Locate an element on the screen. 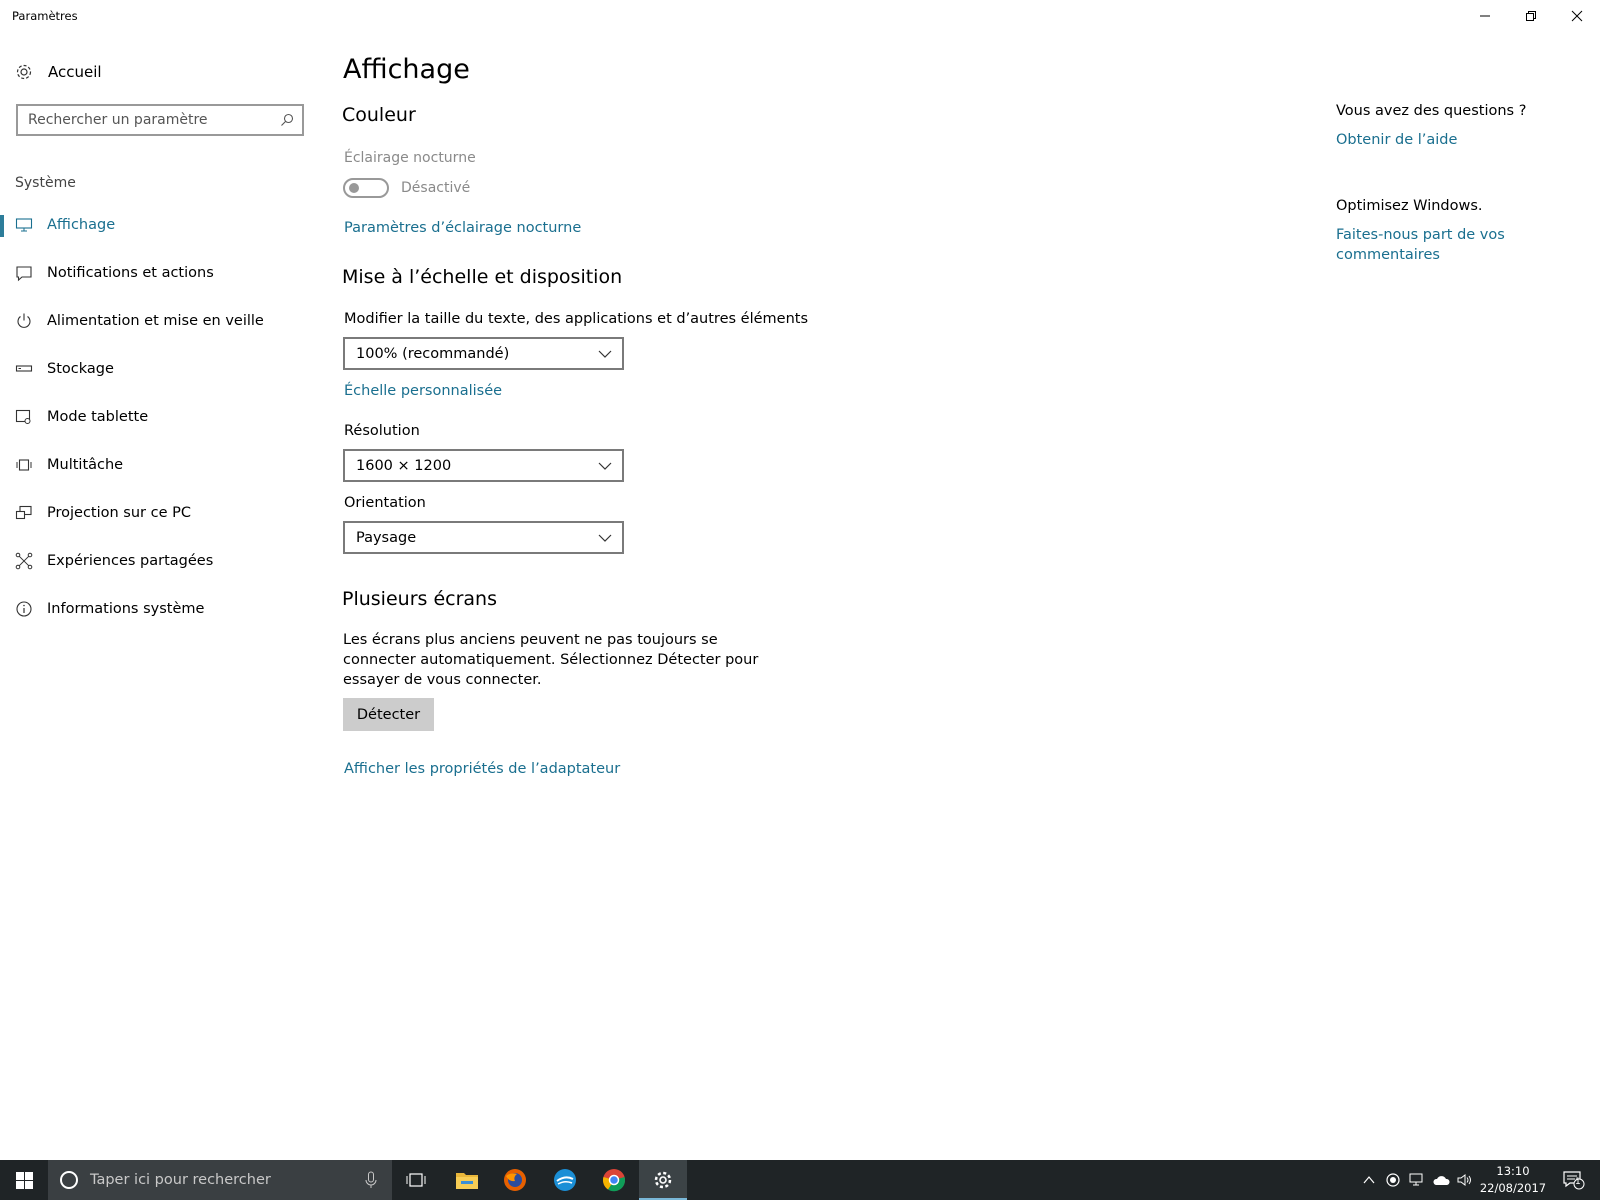  sidebar-item-notifications: Notifications et actions is located at coordinates (155, 273).